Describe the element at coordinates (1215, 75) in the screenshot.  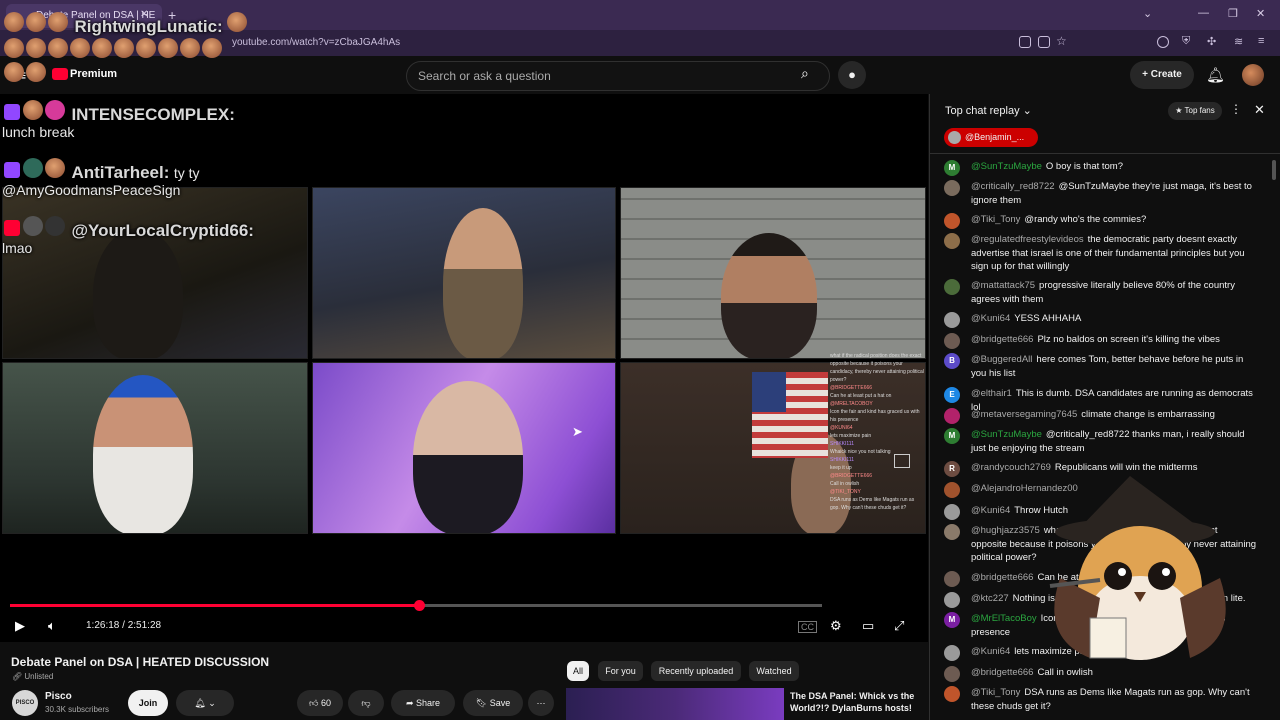
I see `notifications-bell-icon: 🔔︎` at that location.